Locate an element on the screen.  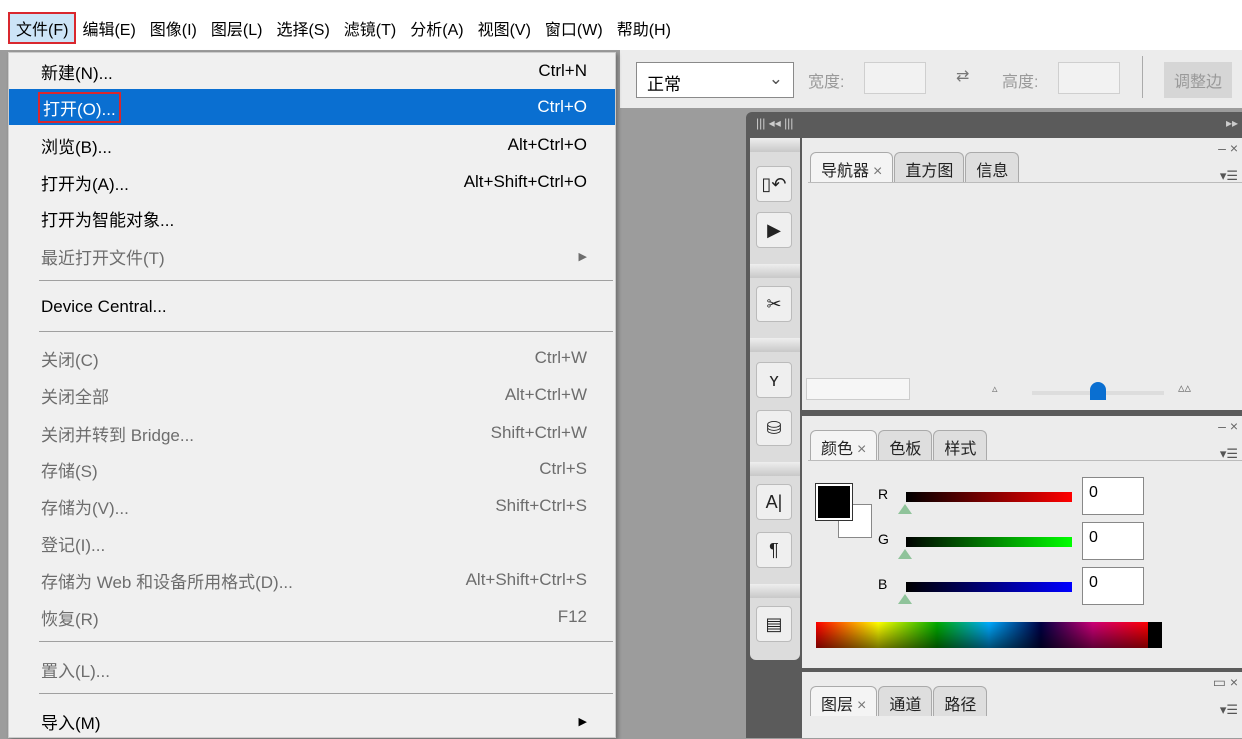
navigator-panel: 导航器 × 直方图 信息 – × ▾☰ ▵ ▵▵ is located at coordinates (1022, 274).